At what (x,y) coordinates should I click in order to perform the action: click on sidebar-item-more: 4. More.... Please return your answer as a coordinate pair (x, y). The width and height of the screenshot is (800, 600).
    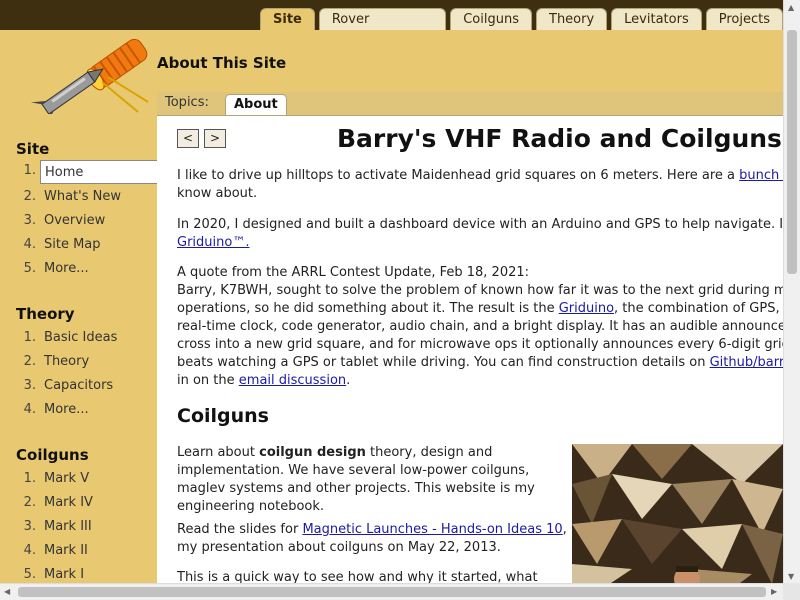
    Looking at the image, I should click on (86, 409).